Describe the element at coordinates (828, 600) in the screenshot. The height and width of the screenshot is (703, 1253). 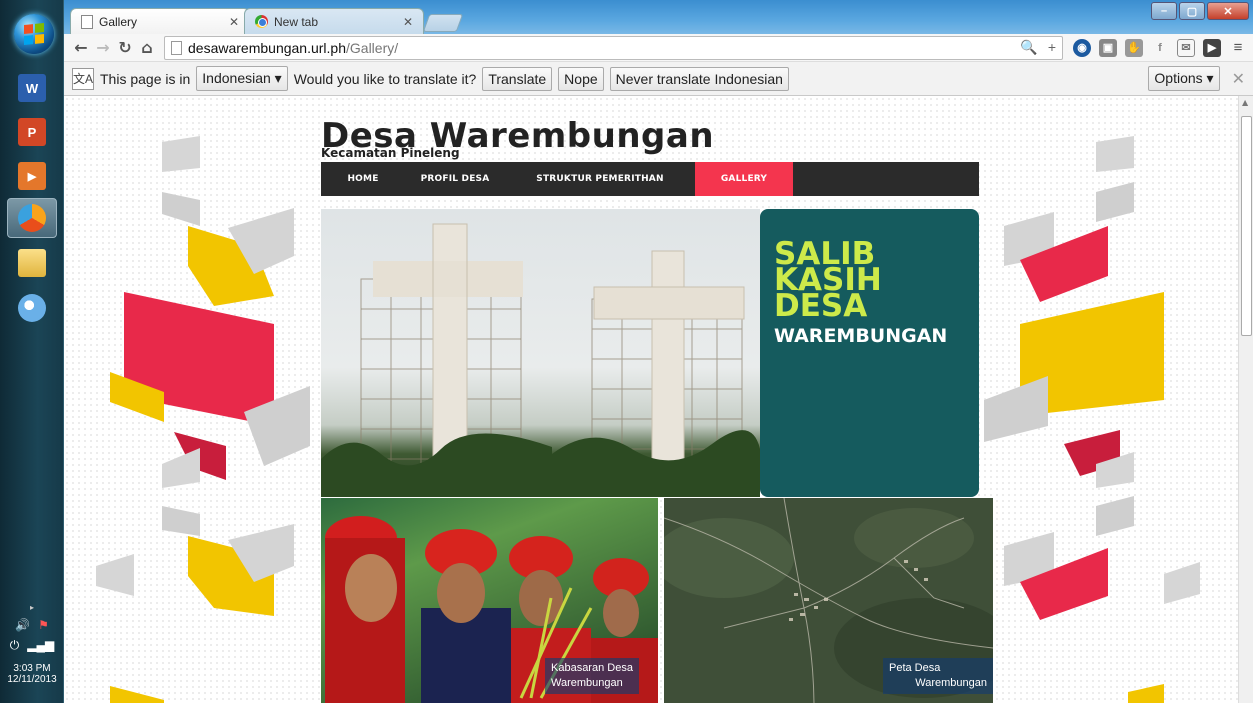
I see `map-photo: Peta Desa Warembungan` at that location.